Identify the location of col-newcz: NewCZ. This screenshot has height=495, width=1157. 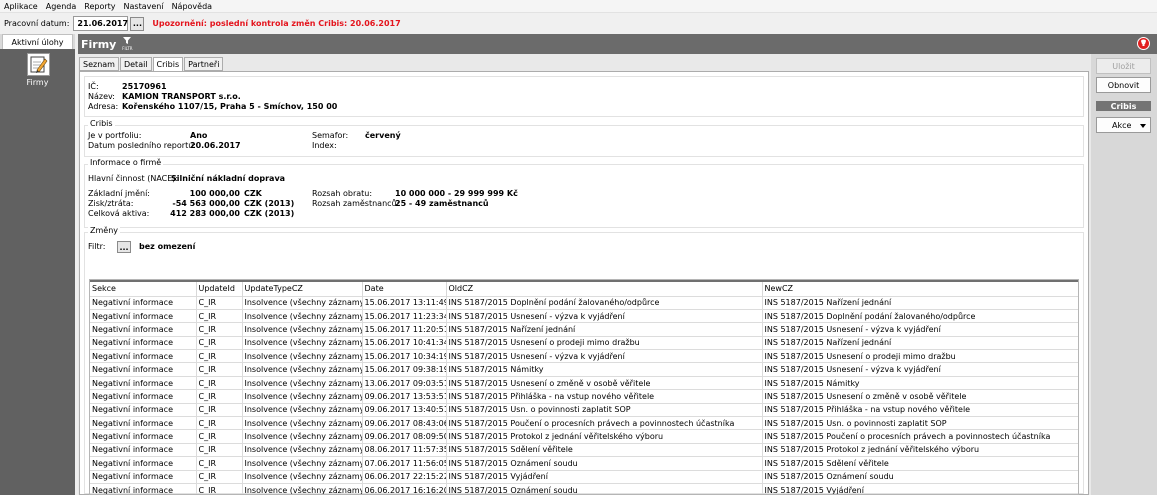
(920, 289).